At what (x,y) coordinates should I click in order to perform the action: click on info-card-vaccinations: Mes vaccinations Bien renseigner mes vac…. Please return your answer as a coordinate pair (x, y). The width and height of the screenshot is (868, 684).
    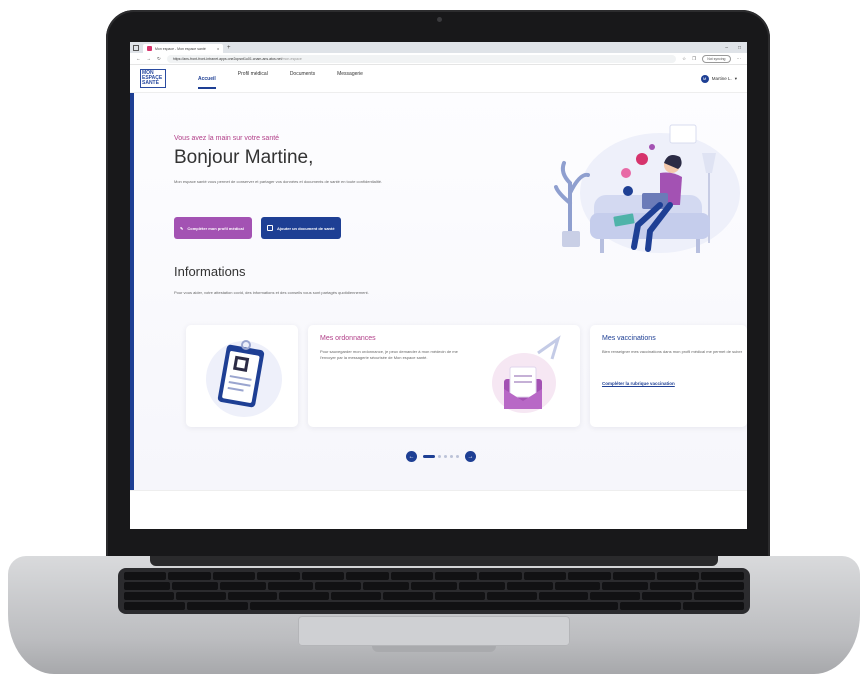
    Looking at the image, I should click on (668, 376).